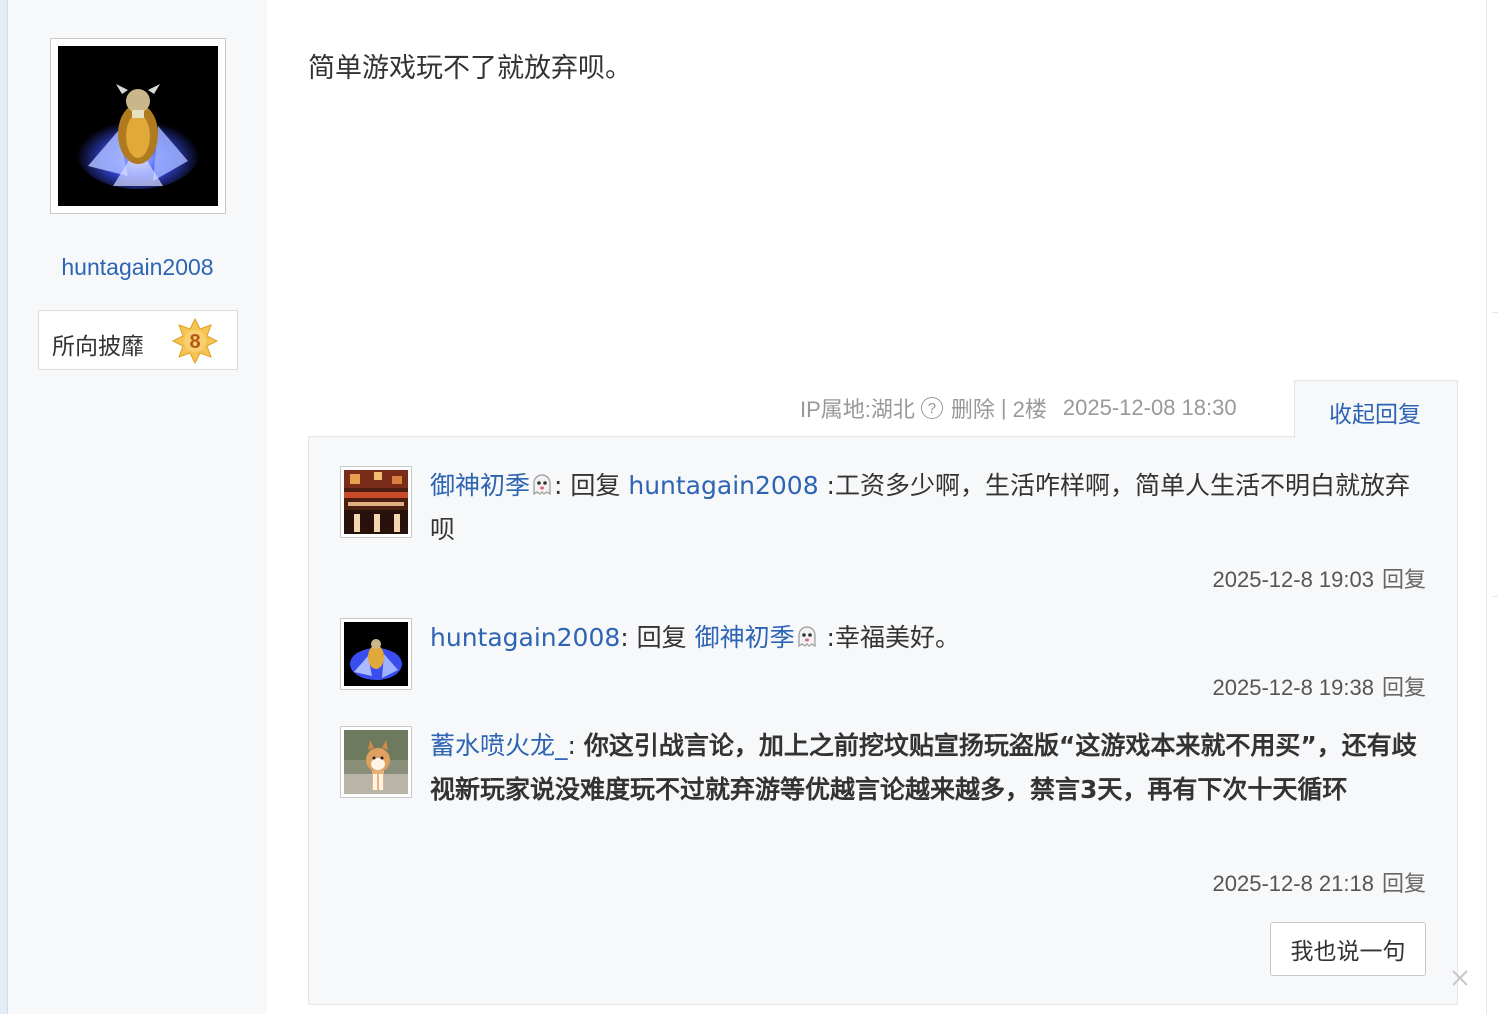 The height and width of the screenshot is (1014, 1498). I want to click on question-circle-icon: ?, so click(931, 408).